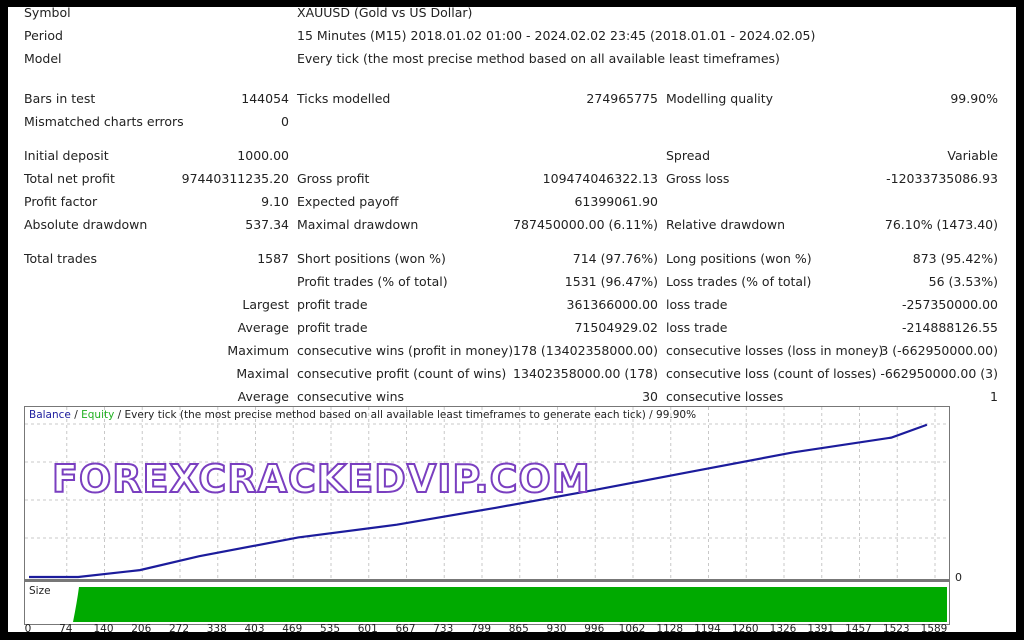  What do you see at coordinates (622, 98) in the screenshot?
I see `stat-value-2: 274965775` at bounding box center [622, 98].